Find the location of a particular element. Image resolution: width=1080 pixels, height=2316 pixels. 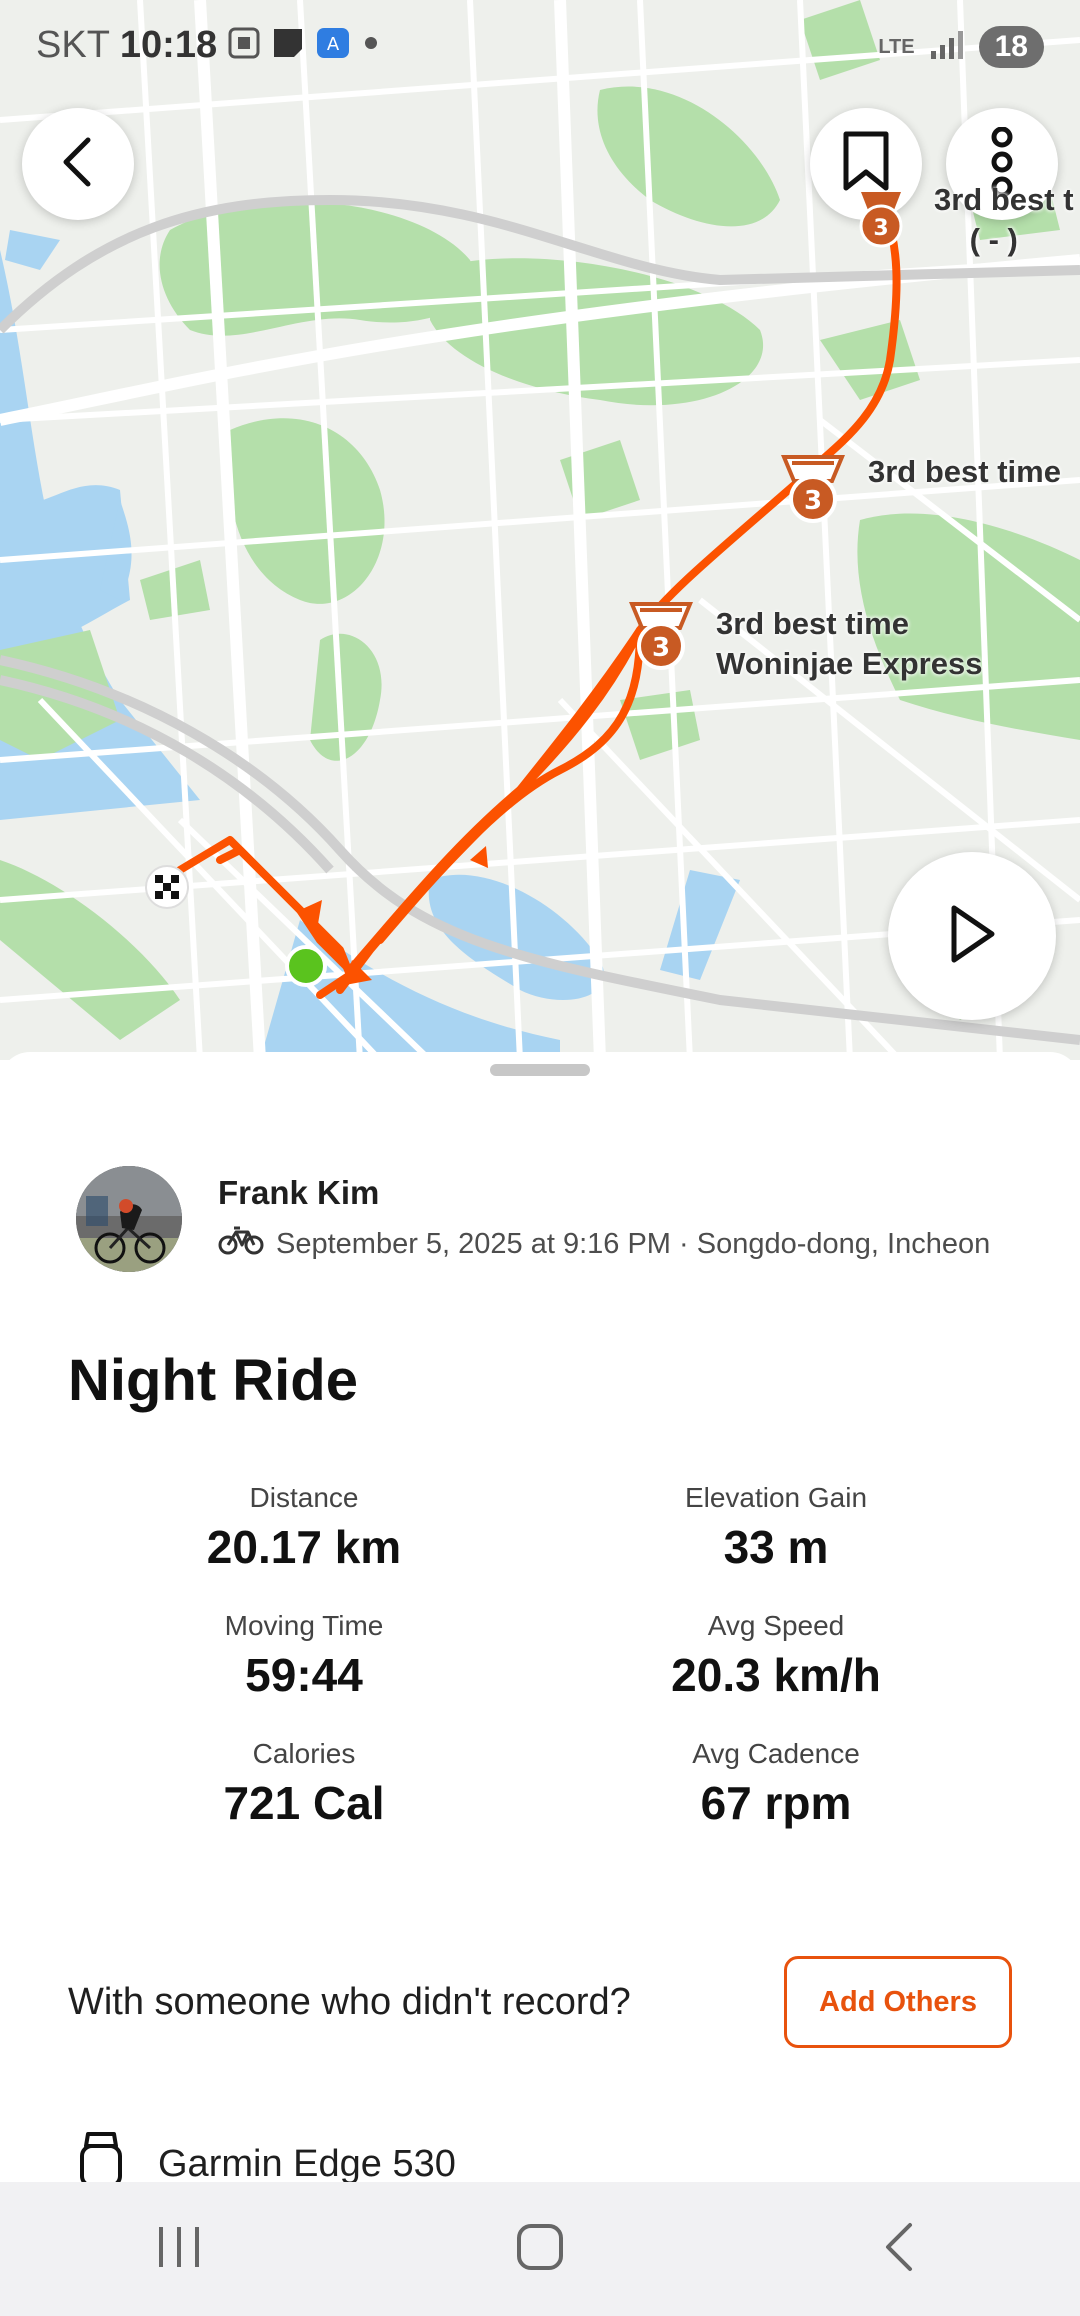

back-button is located at coordinates (78, 164).